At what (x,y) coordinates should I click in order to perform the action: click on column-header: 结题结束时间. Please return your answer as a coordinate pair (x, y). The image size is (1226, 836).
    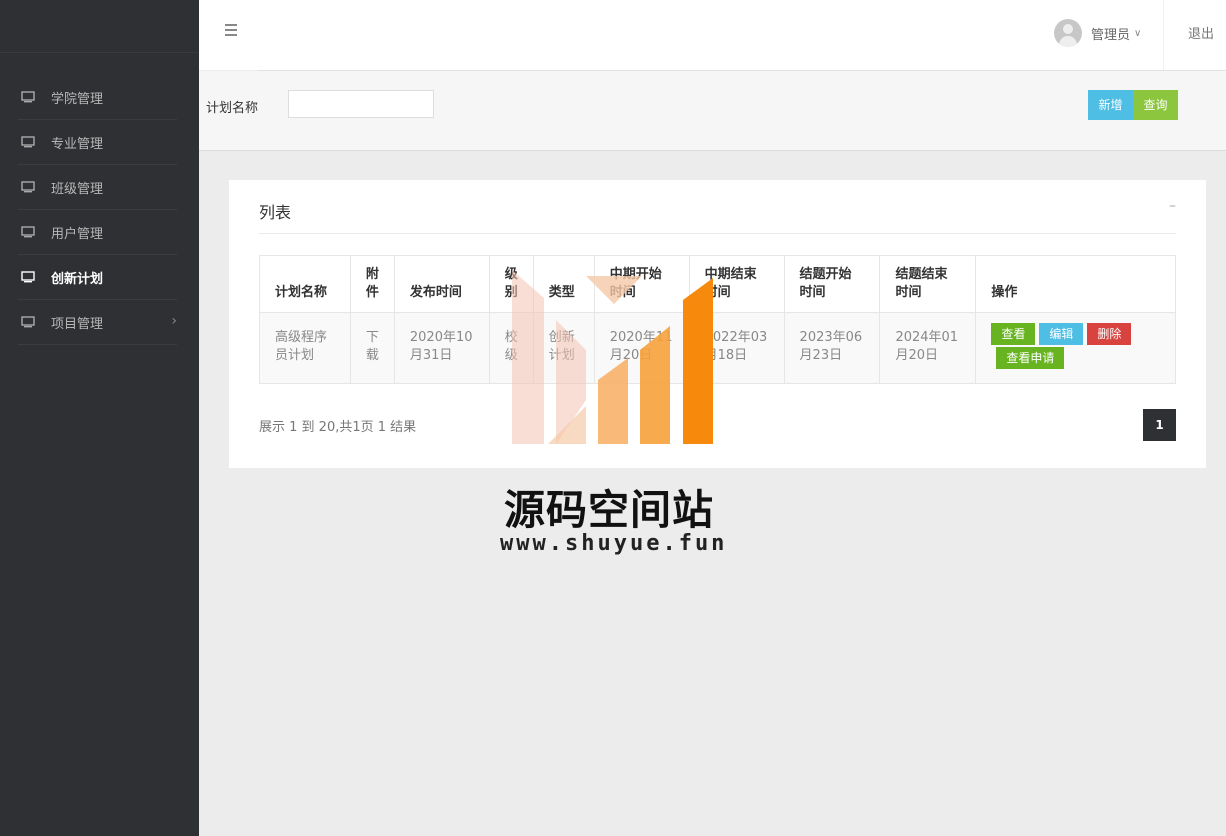
    Looking at the image, I should click on (928, 284).